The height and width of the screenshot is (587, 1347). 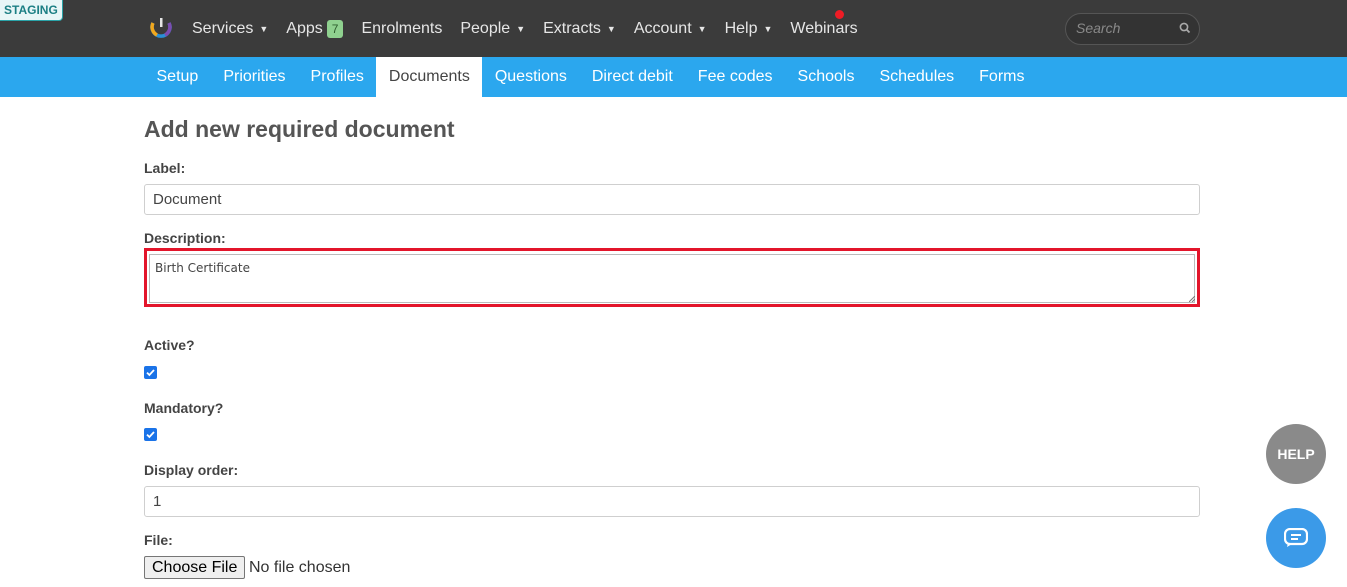 What do you see at coordinates (31, 10) in the screenshot?
I see `staging-badge: STAGING` at bounding box center [31, 10].